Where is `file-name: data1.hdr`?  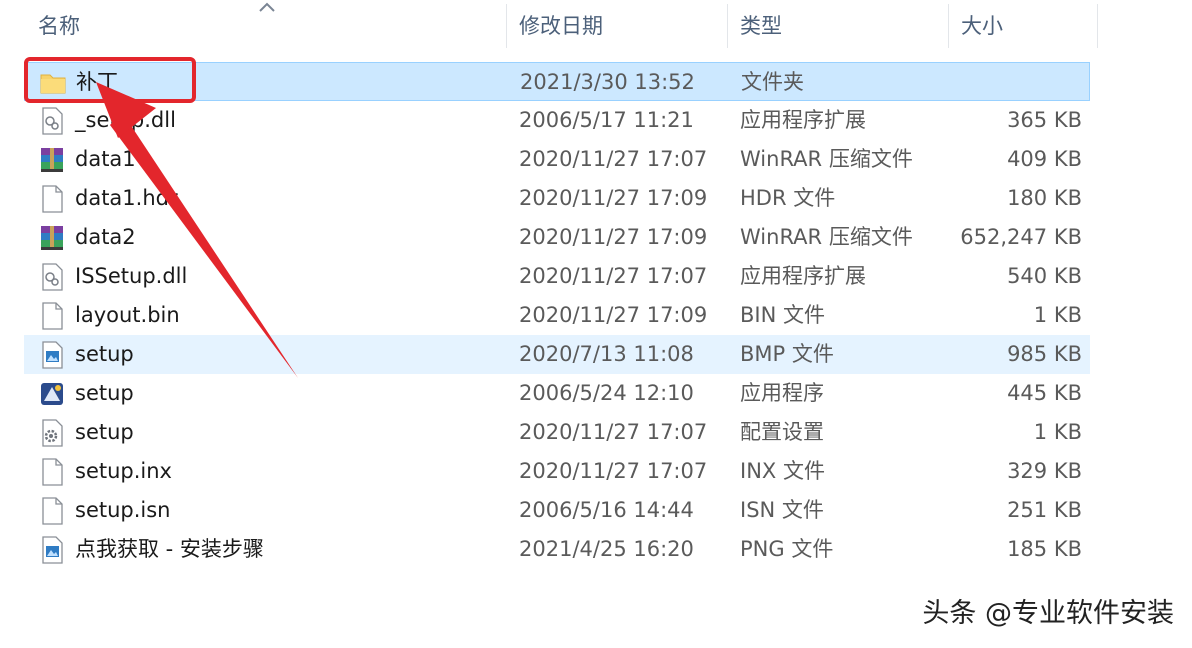
file-name: data1.hdr is located at coordinates (126, 198).